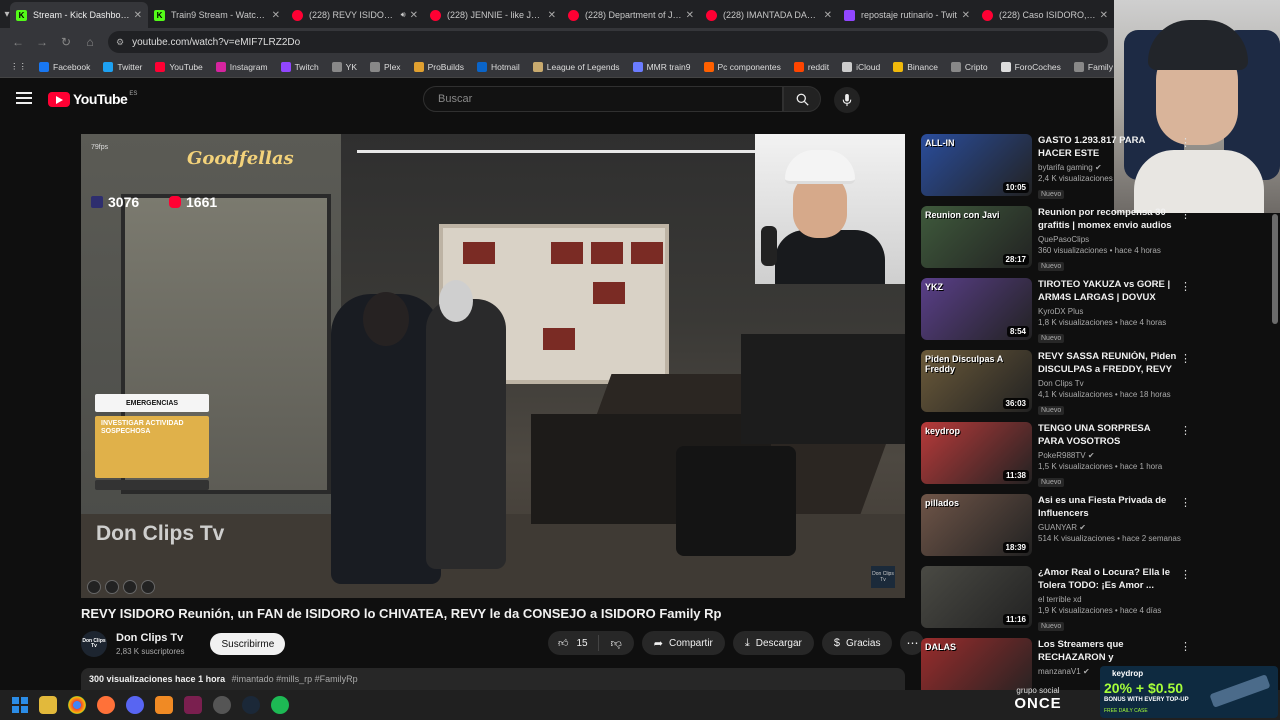  Describe the element at coordinates (1108, 239) in the screenshot. I see `channel-name: QuePasoClips` at that location.